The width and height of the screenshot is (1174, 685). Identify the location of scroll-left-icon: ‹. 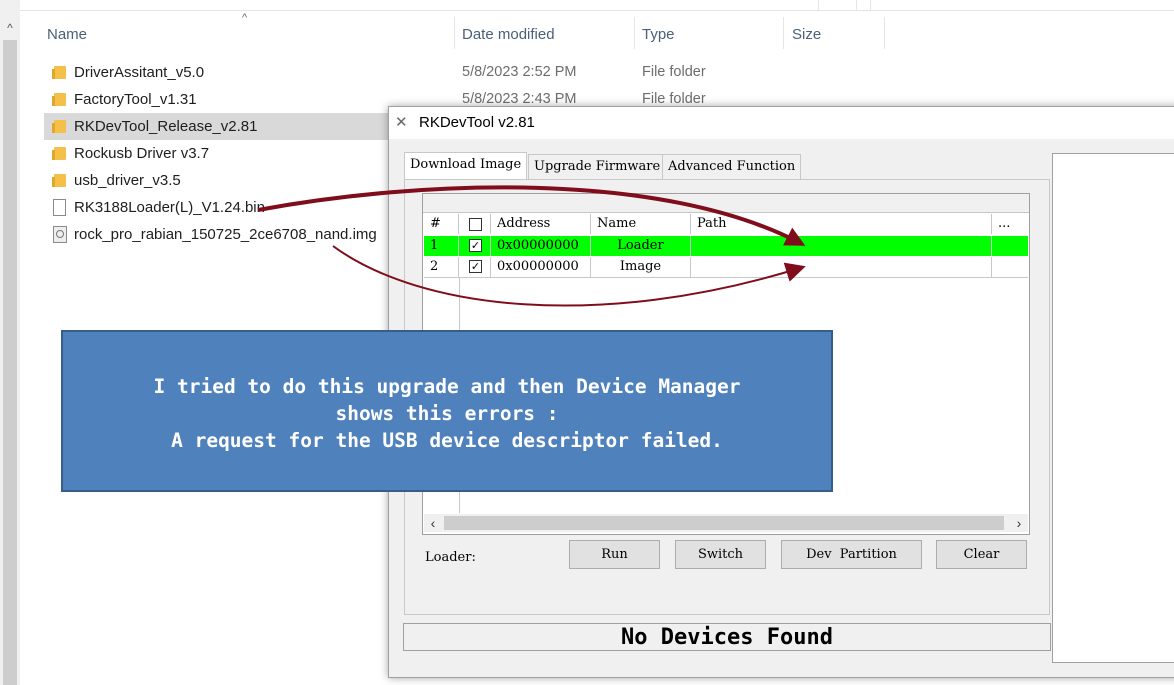
(433, 523).